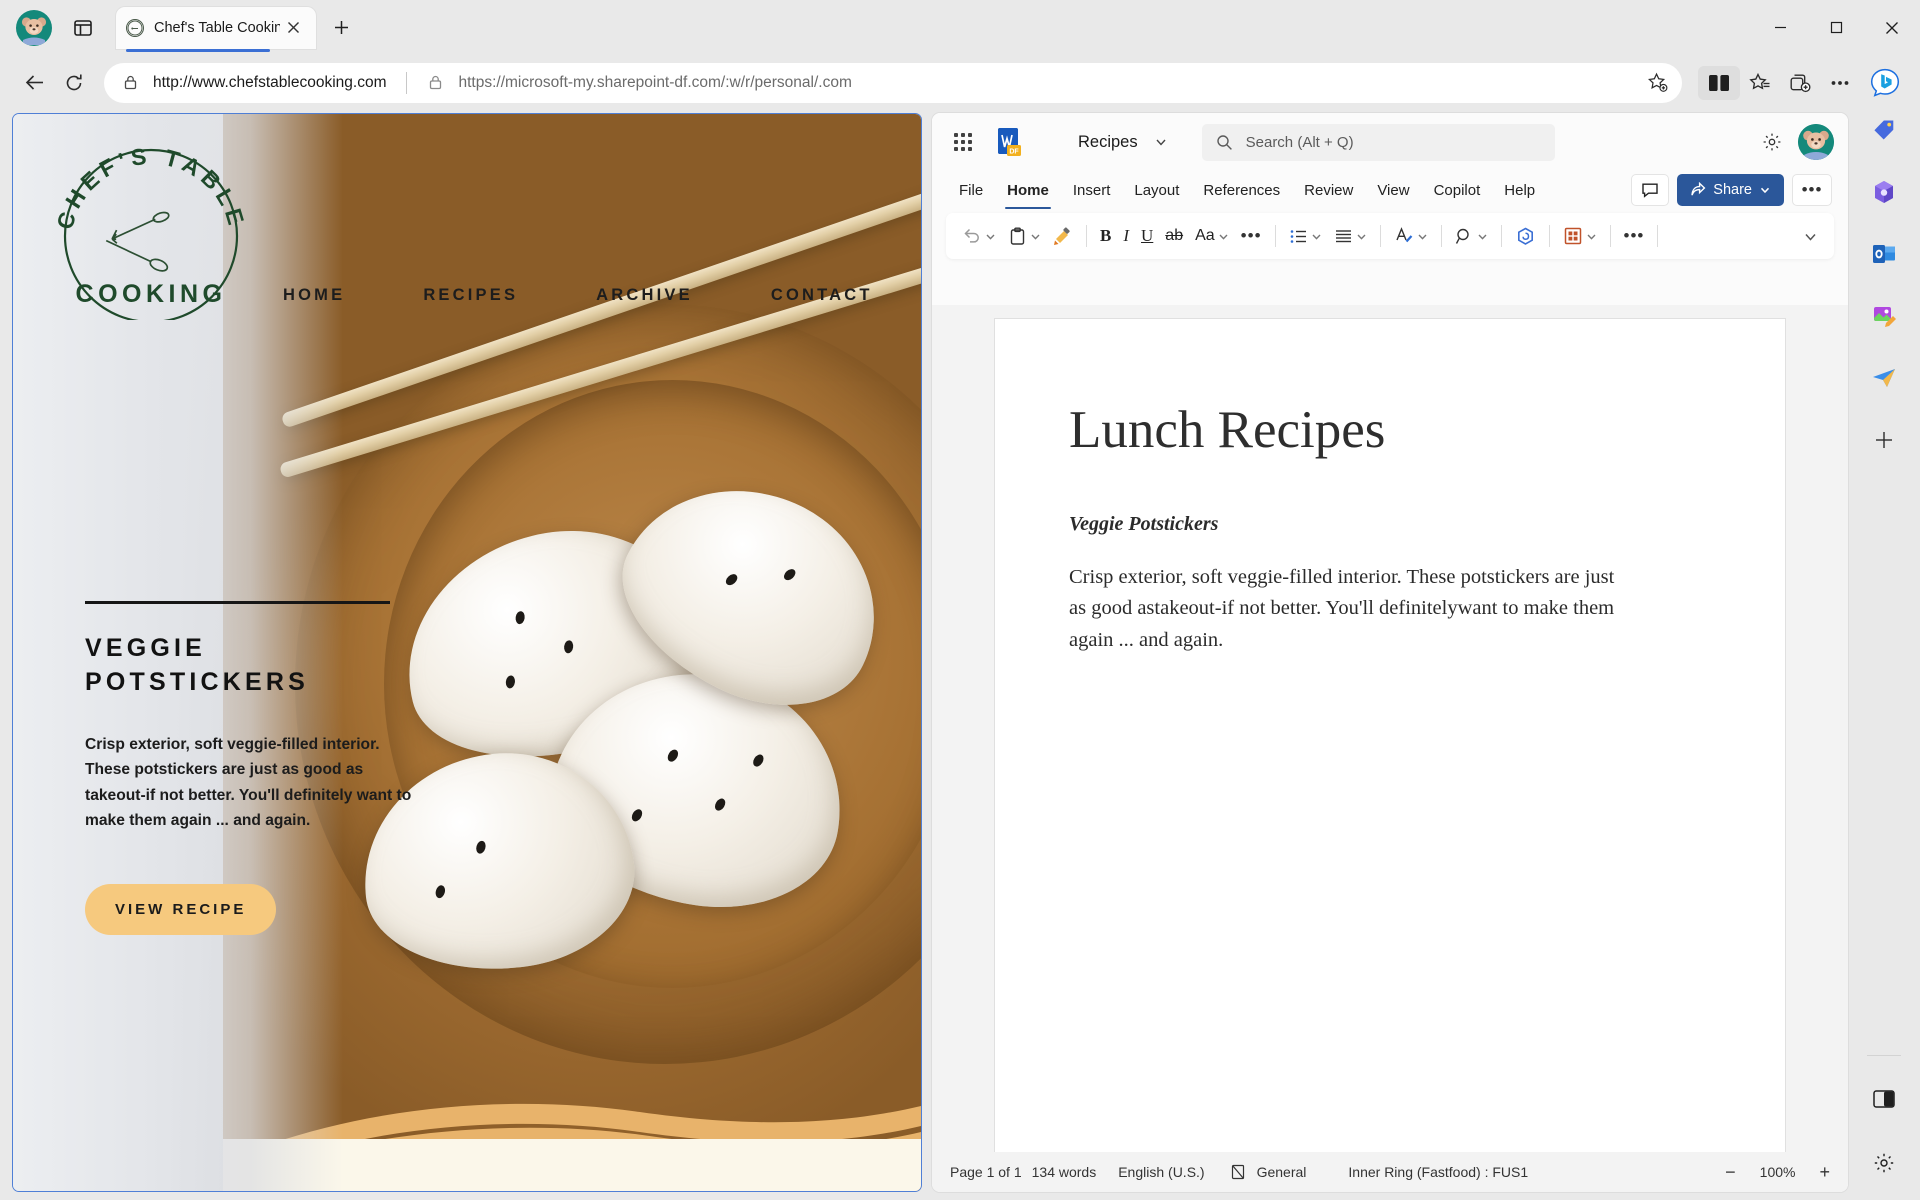  I want to click on tab-references: References, so click(1241, 190).